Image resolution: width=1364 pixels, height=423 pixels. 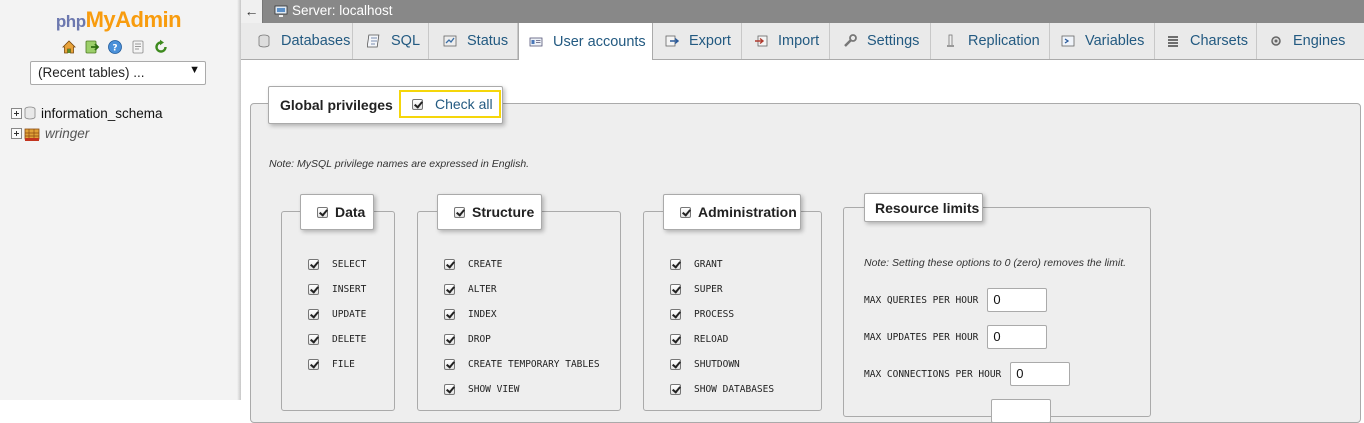 What do you see at coordinates (1319, 41) in the screenshot?
I see `tab-label: Engines` at bounding box center [1319, 41].